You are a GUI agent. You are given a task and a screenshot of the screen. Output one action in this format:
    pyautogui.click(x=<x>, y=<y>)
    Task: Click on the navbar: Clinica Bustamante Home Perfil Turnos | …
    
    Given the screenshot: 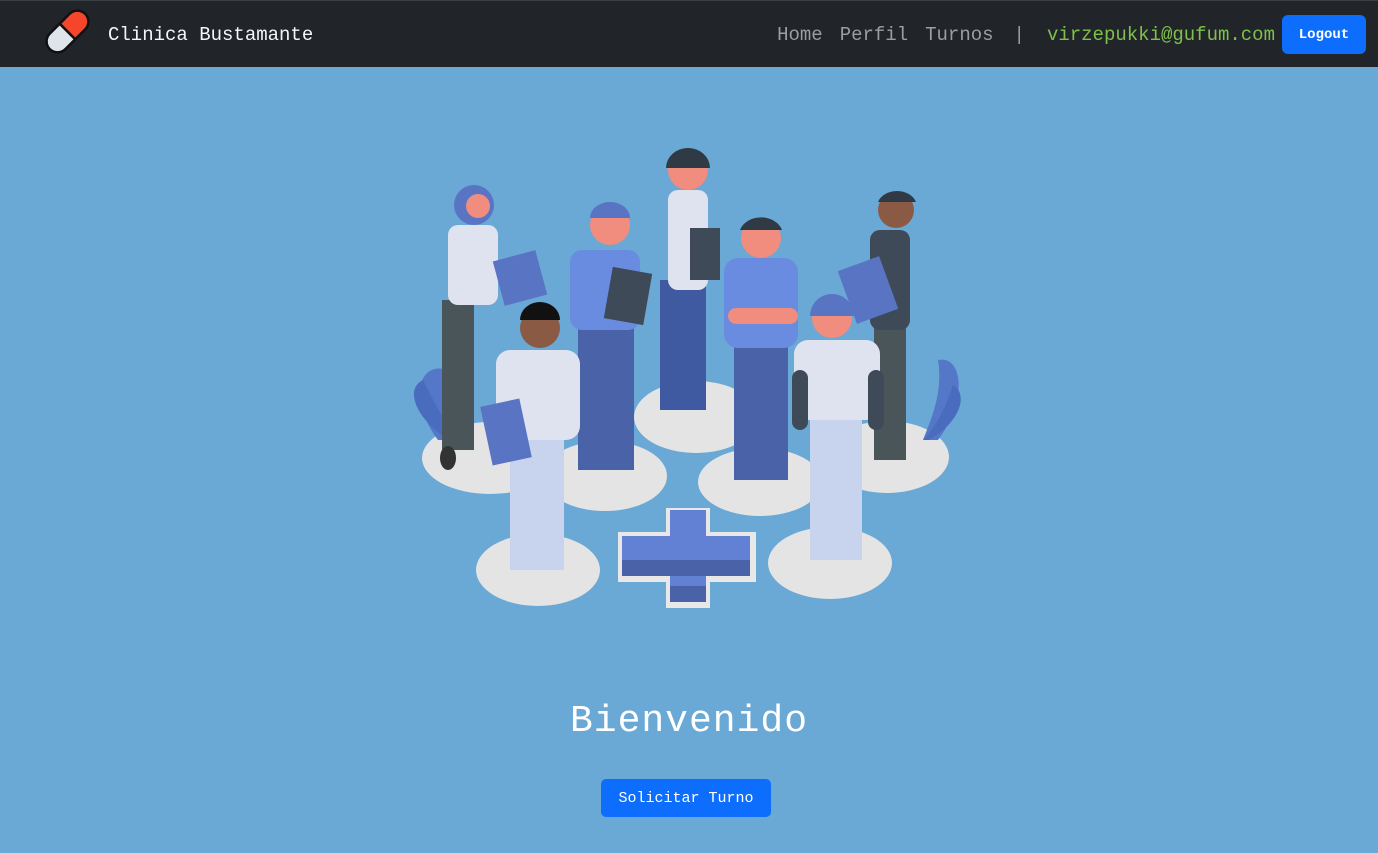 What is the action you would take?
    pyautogui.click(x=689, y=33)
    